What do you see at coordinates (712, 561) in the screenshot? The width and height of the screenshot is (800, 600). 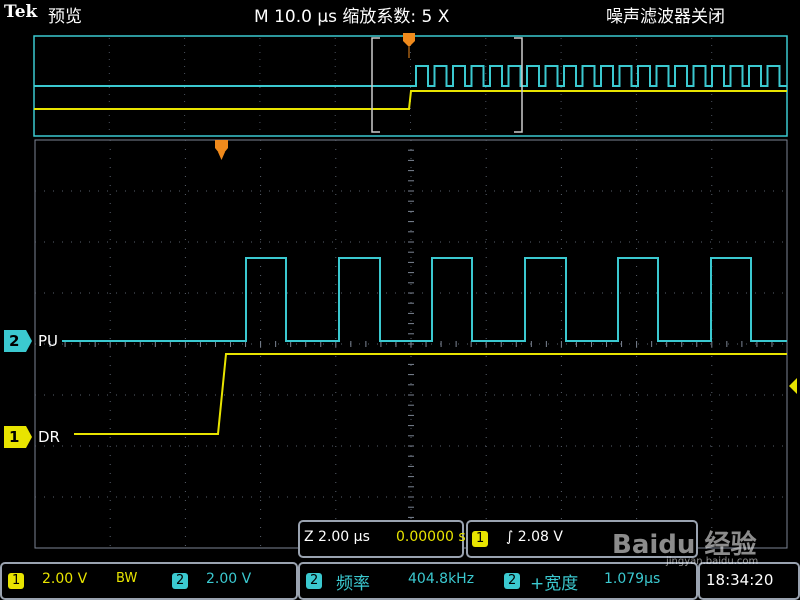 I see `watermark-url: jingyan.baidu.com` at bounding box center [712, 561].